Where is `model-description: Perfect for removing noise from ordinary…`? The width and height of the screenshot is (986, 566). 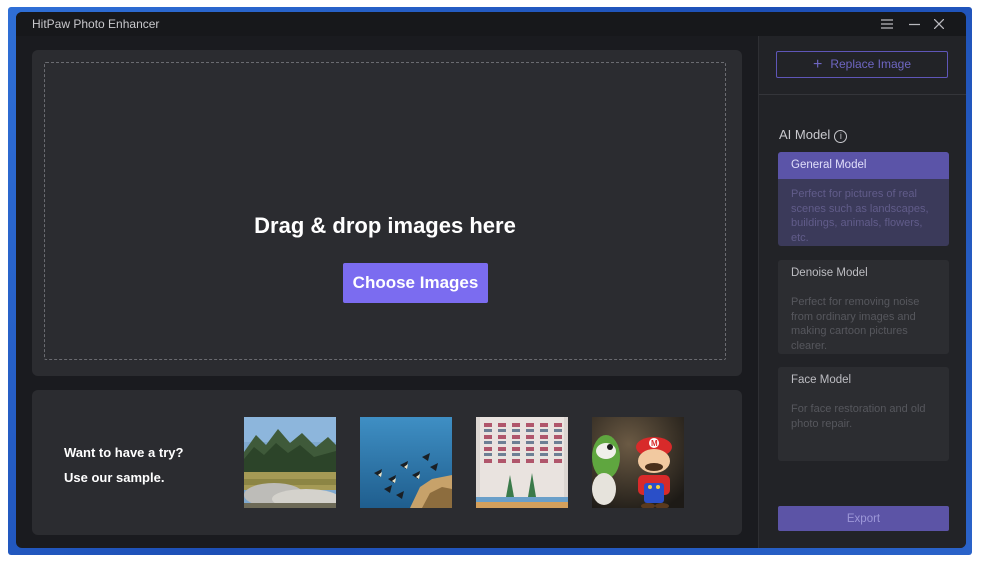 model-description: Perfect for removing noise from ordinary… is located at coordinates (855, 324).